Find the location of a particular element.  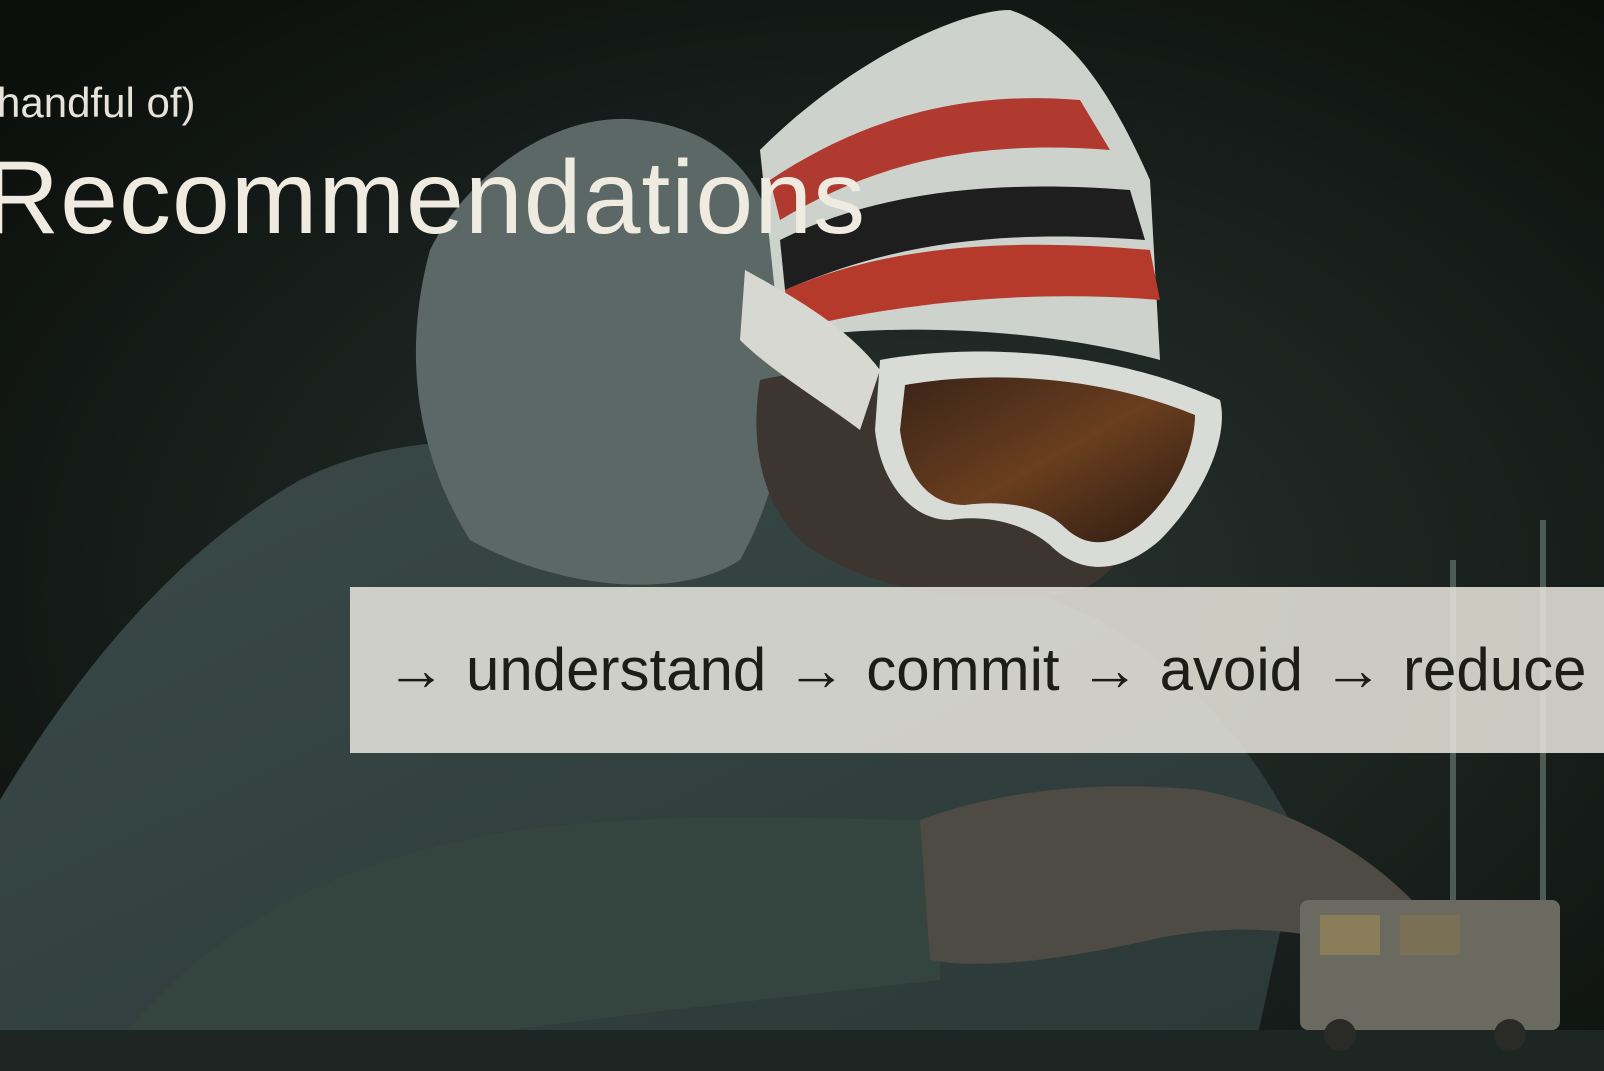

table-shape is located at coordinates (802, 1050).